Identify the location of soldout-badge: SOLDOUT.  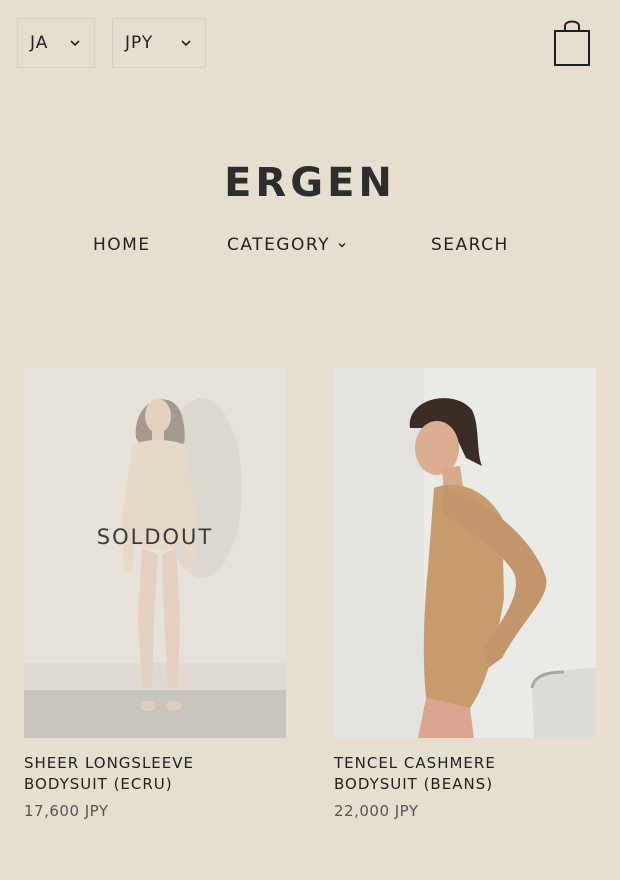
(155, 537).